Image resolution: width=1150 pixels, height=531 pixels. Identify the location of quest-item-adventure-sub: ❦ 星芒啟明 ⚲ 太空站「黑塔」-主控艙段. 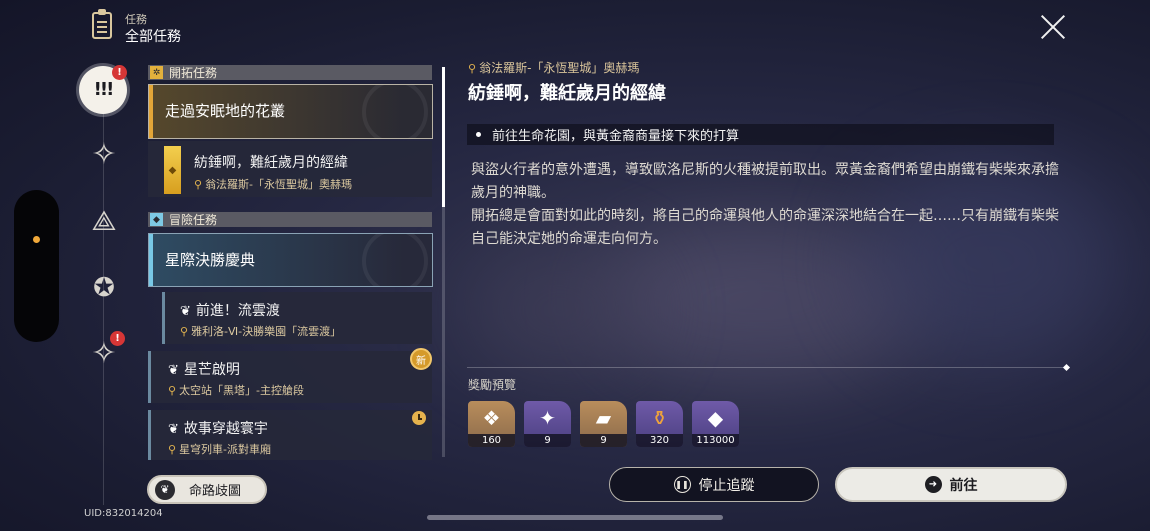
(290, 377).